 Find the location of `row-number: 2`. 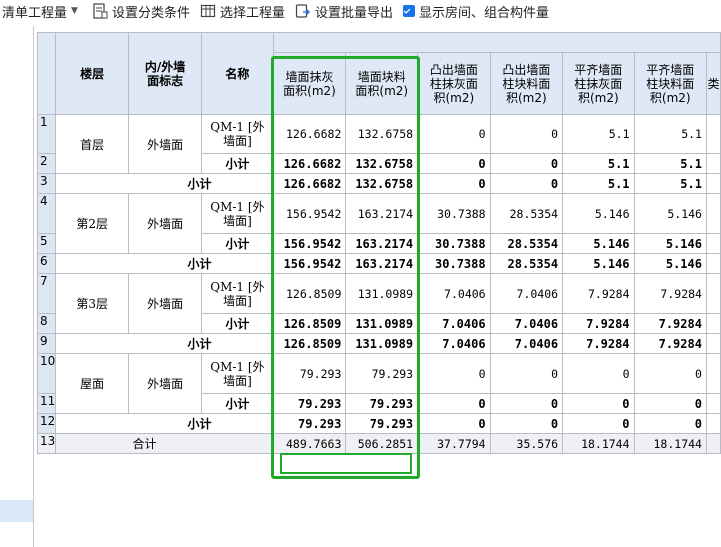

row-number: 2 is located at coordinates (46, 163).